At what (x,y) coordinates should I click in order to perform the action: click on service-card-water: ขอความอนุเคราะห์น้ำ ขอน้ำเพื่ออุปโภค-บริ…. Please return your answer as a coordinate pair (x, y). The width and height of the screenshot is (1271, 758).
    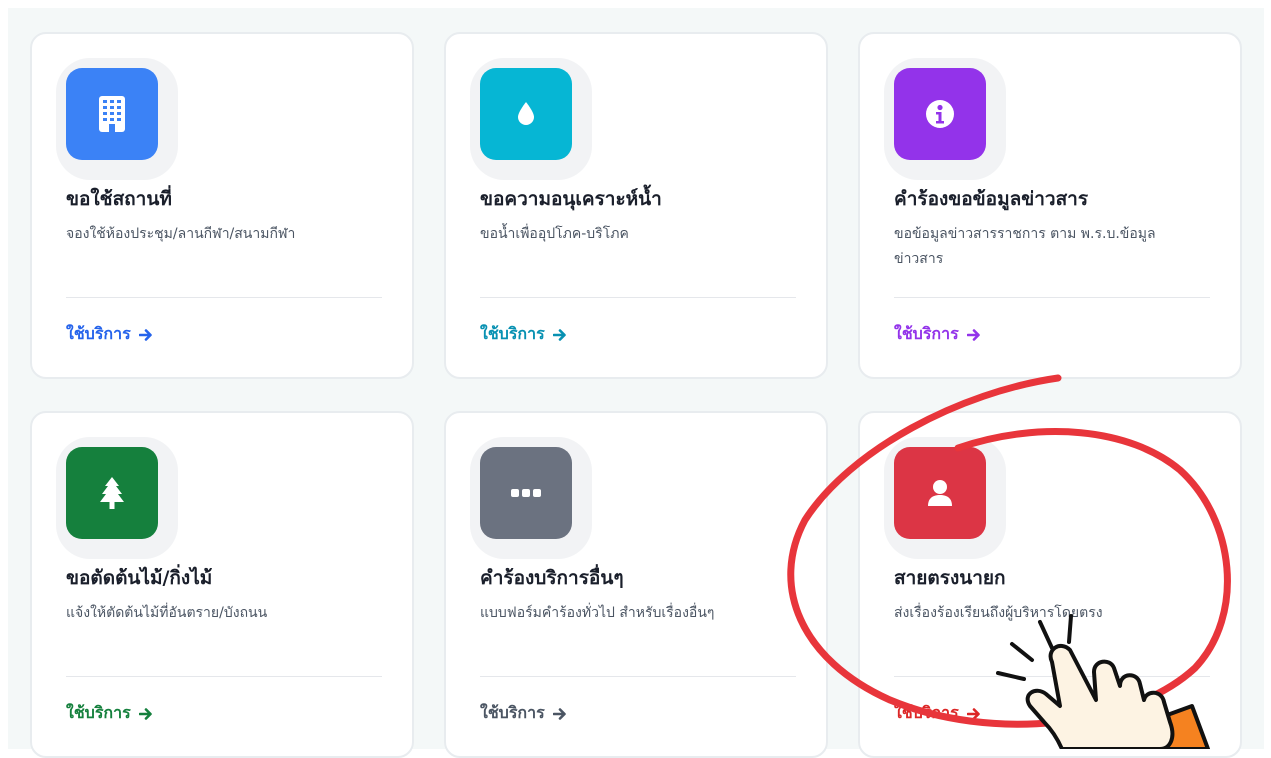
    Looking at the image, I should click on (636, 205).